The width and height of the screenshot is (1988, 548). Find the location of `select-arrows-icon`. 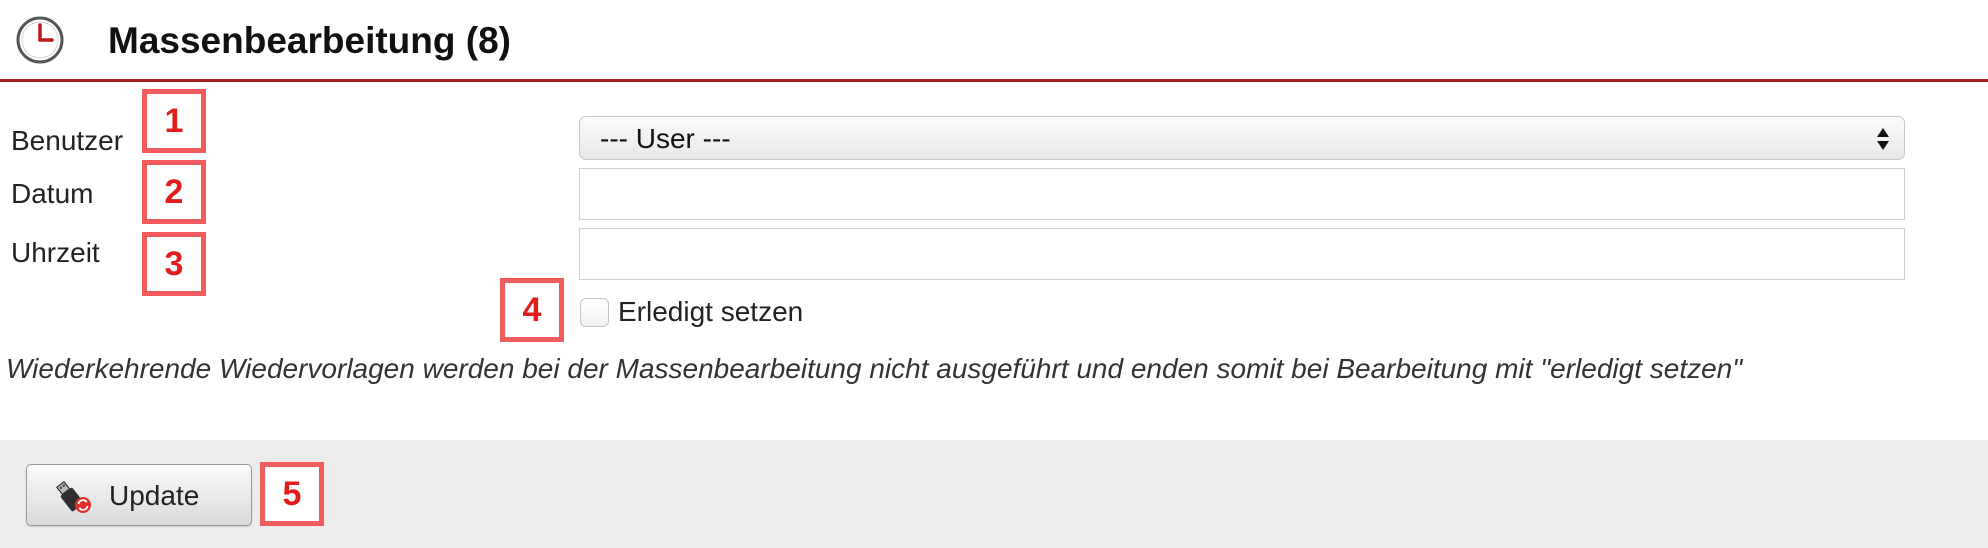

select-arrows-icon is located at coordinates (1883, 139).